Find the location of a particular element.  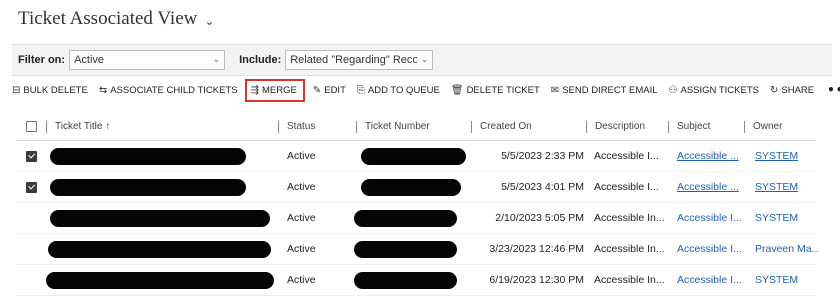

column-owner: Owner is located at coordinates (780, 126).